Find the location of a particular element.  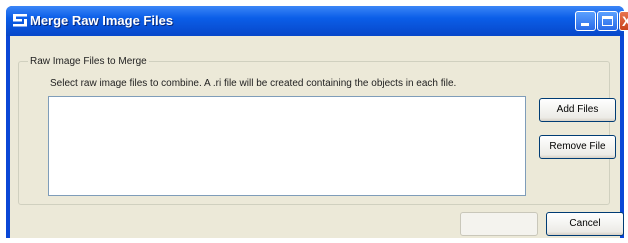

cancel-button: Cancel is located at coordinates (585, 224).